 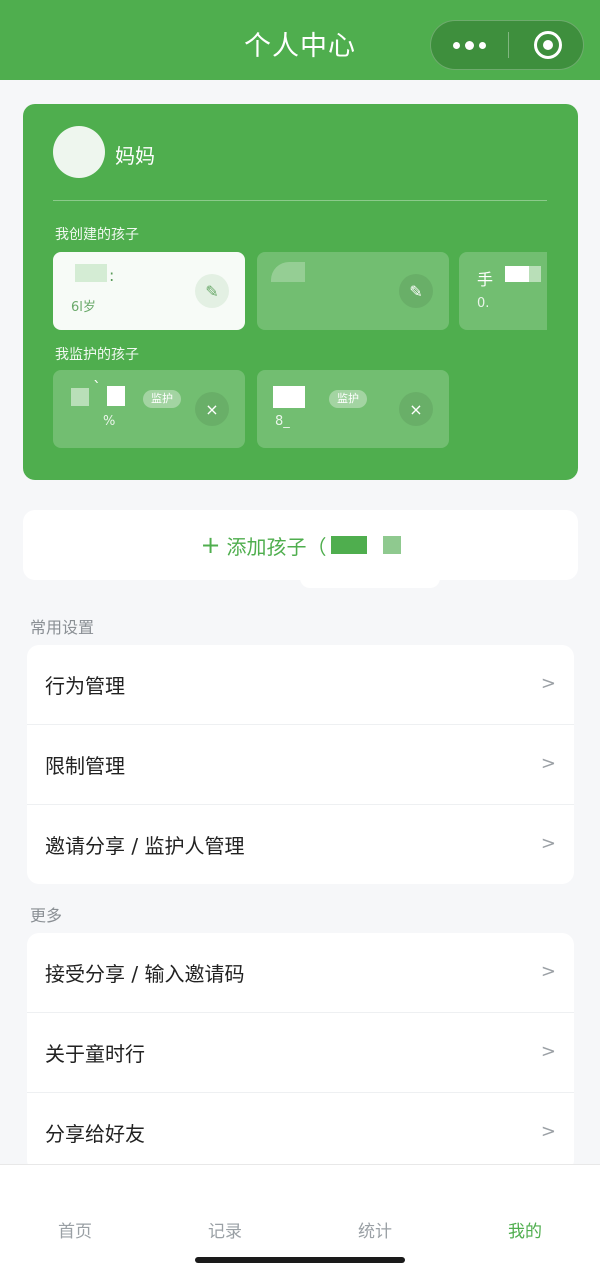 What do you see at coordinates (85, 686) in the screenshot?
I see `menu-item-label: 行为管理` at bounding box center [85, 686].